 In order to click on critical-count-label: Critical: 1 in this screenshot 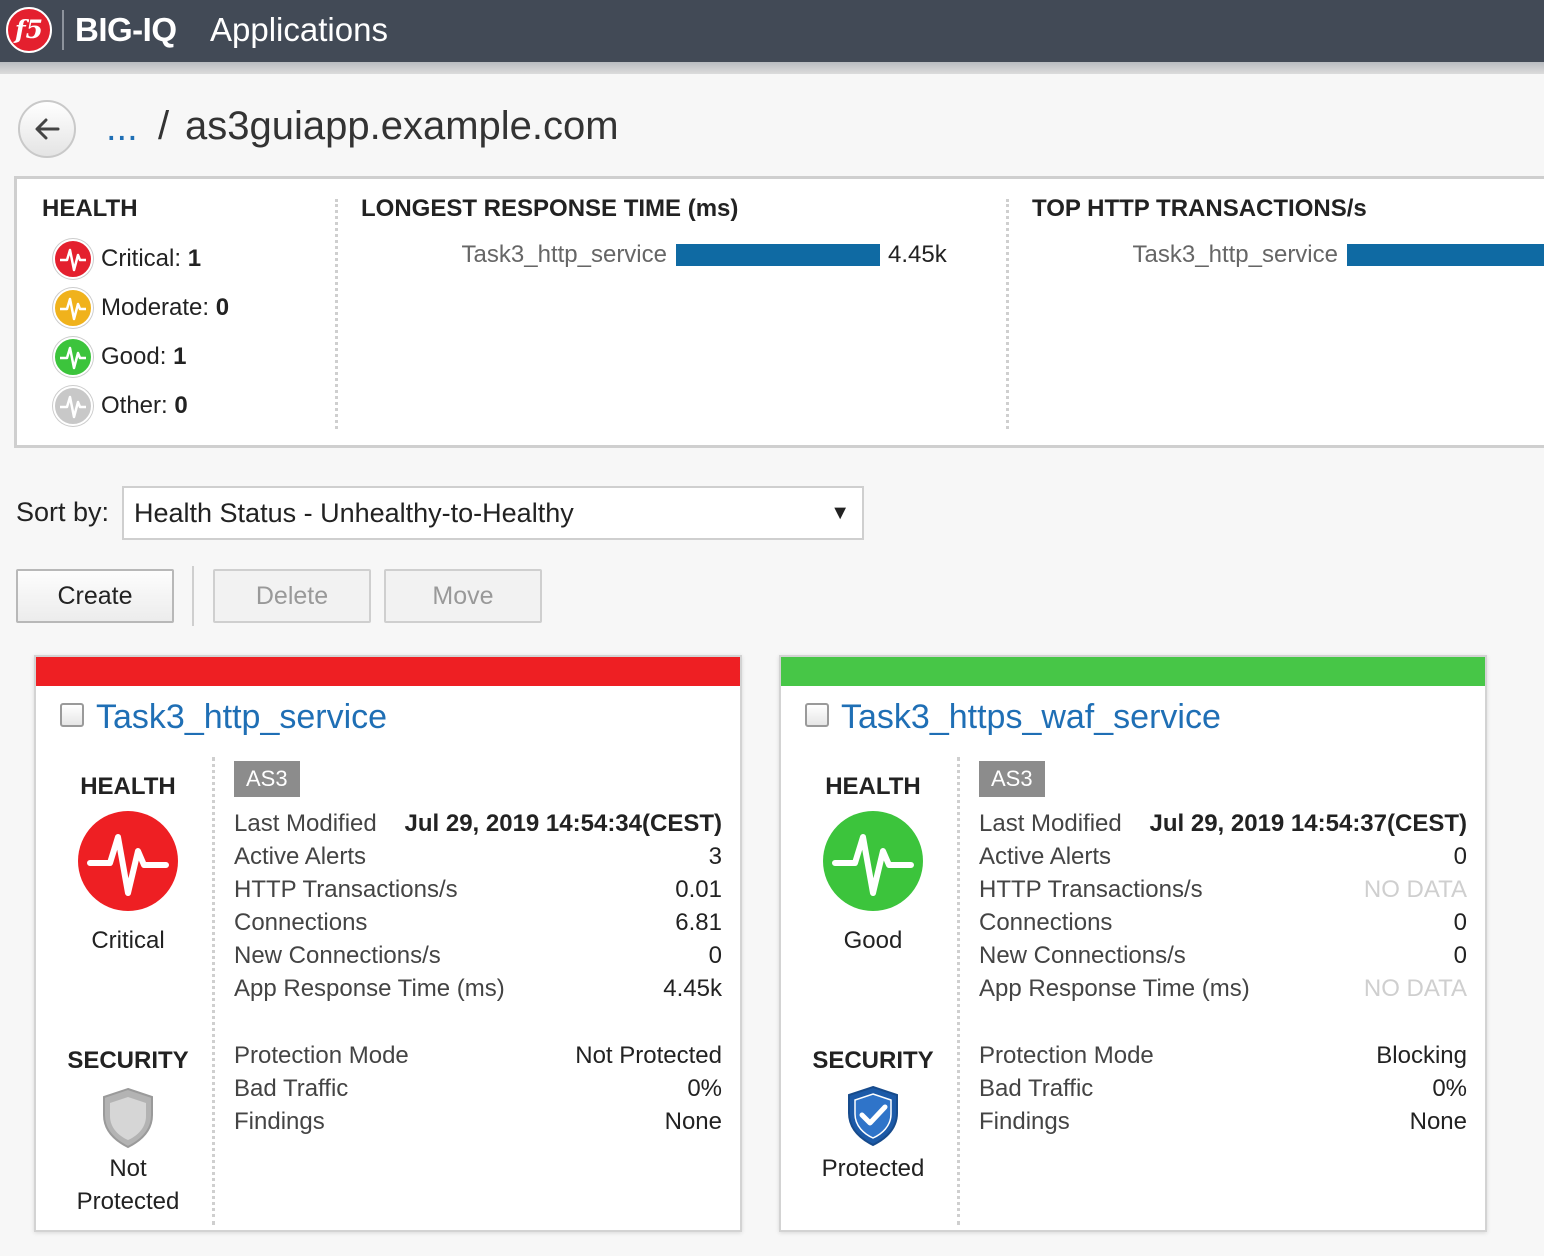, I will do `click(151, 258)`.